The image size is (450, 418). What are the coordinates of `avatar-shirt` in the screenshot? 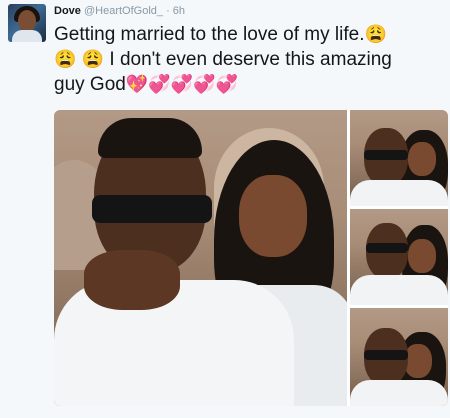 It's located at (27, 36).